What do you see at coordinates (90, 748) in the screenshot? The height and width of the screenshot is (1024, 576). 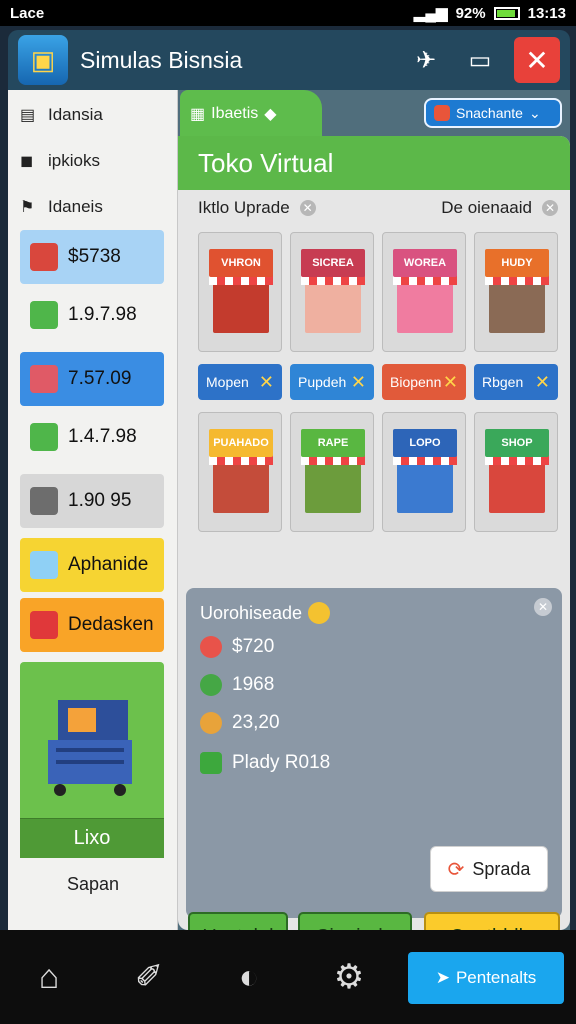 I see `food-cart-icon` at bounding box center [90, 748].